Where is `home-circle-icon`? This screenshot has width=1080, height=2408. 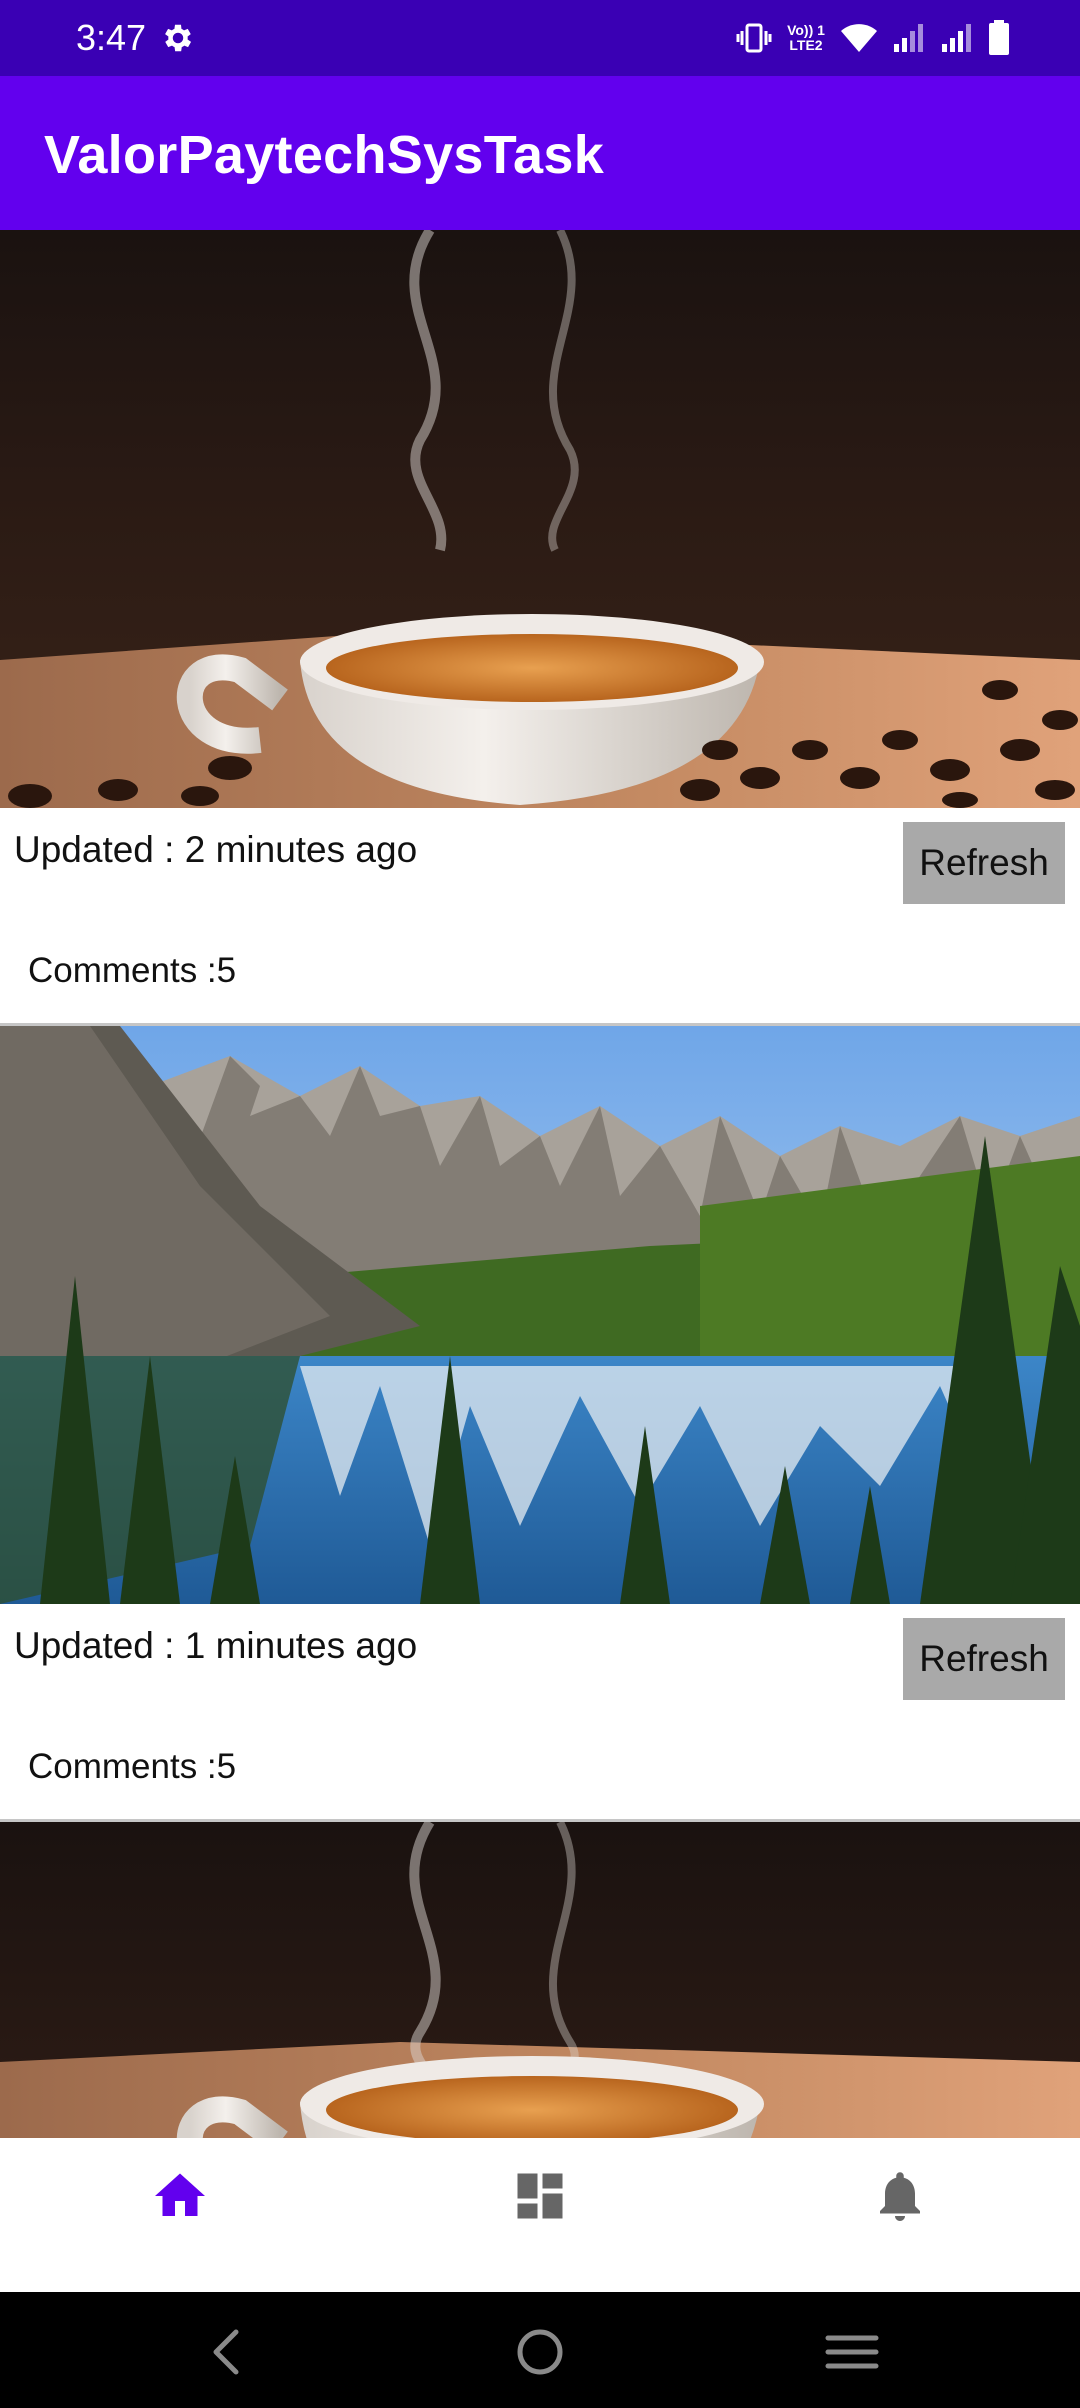 home-circle-icon is located at coordinates (540, 2352).